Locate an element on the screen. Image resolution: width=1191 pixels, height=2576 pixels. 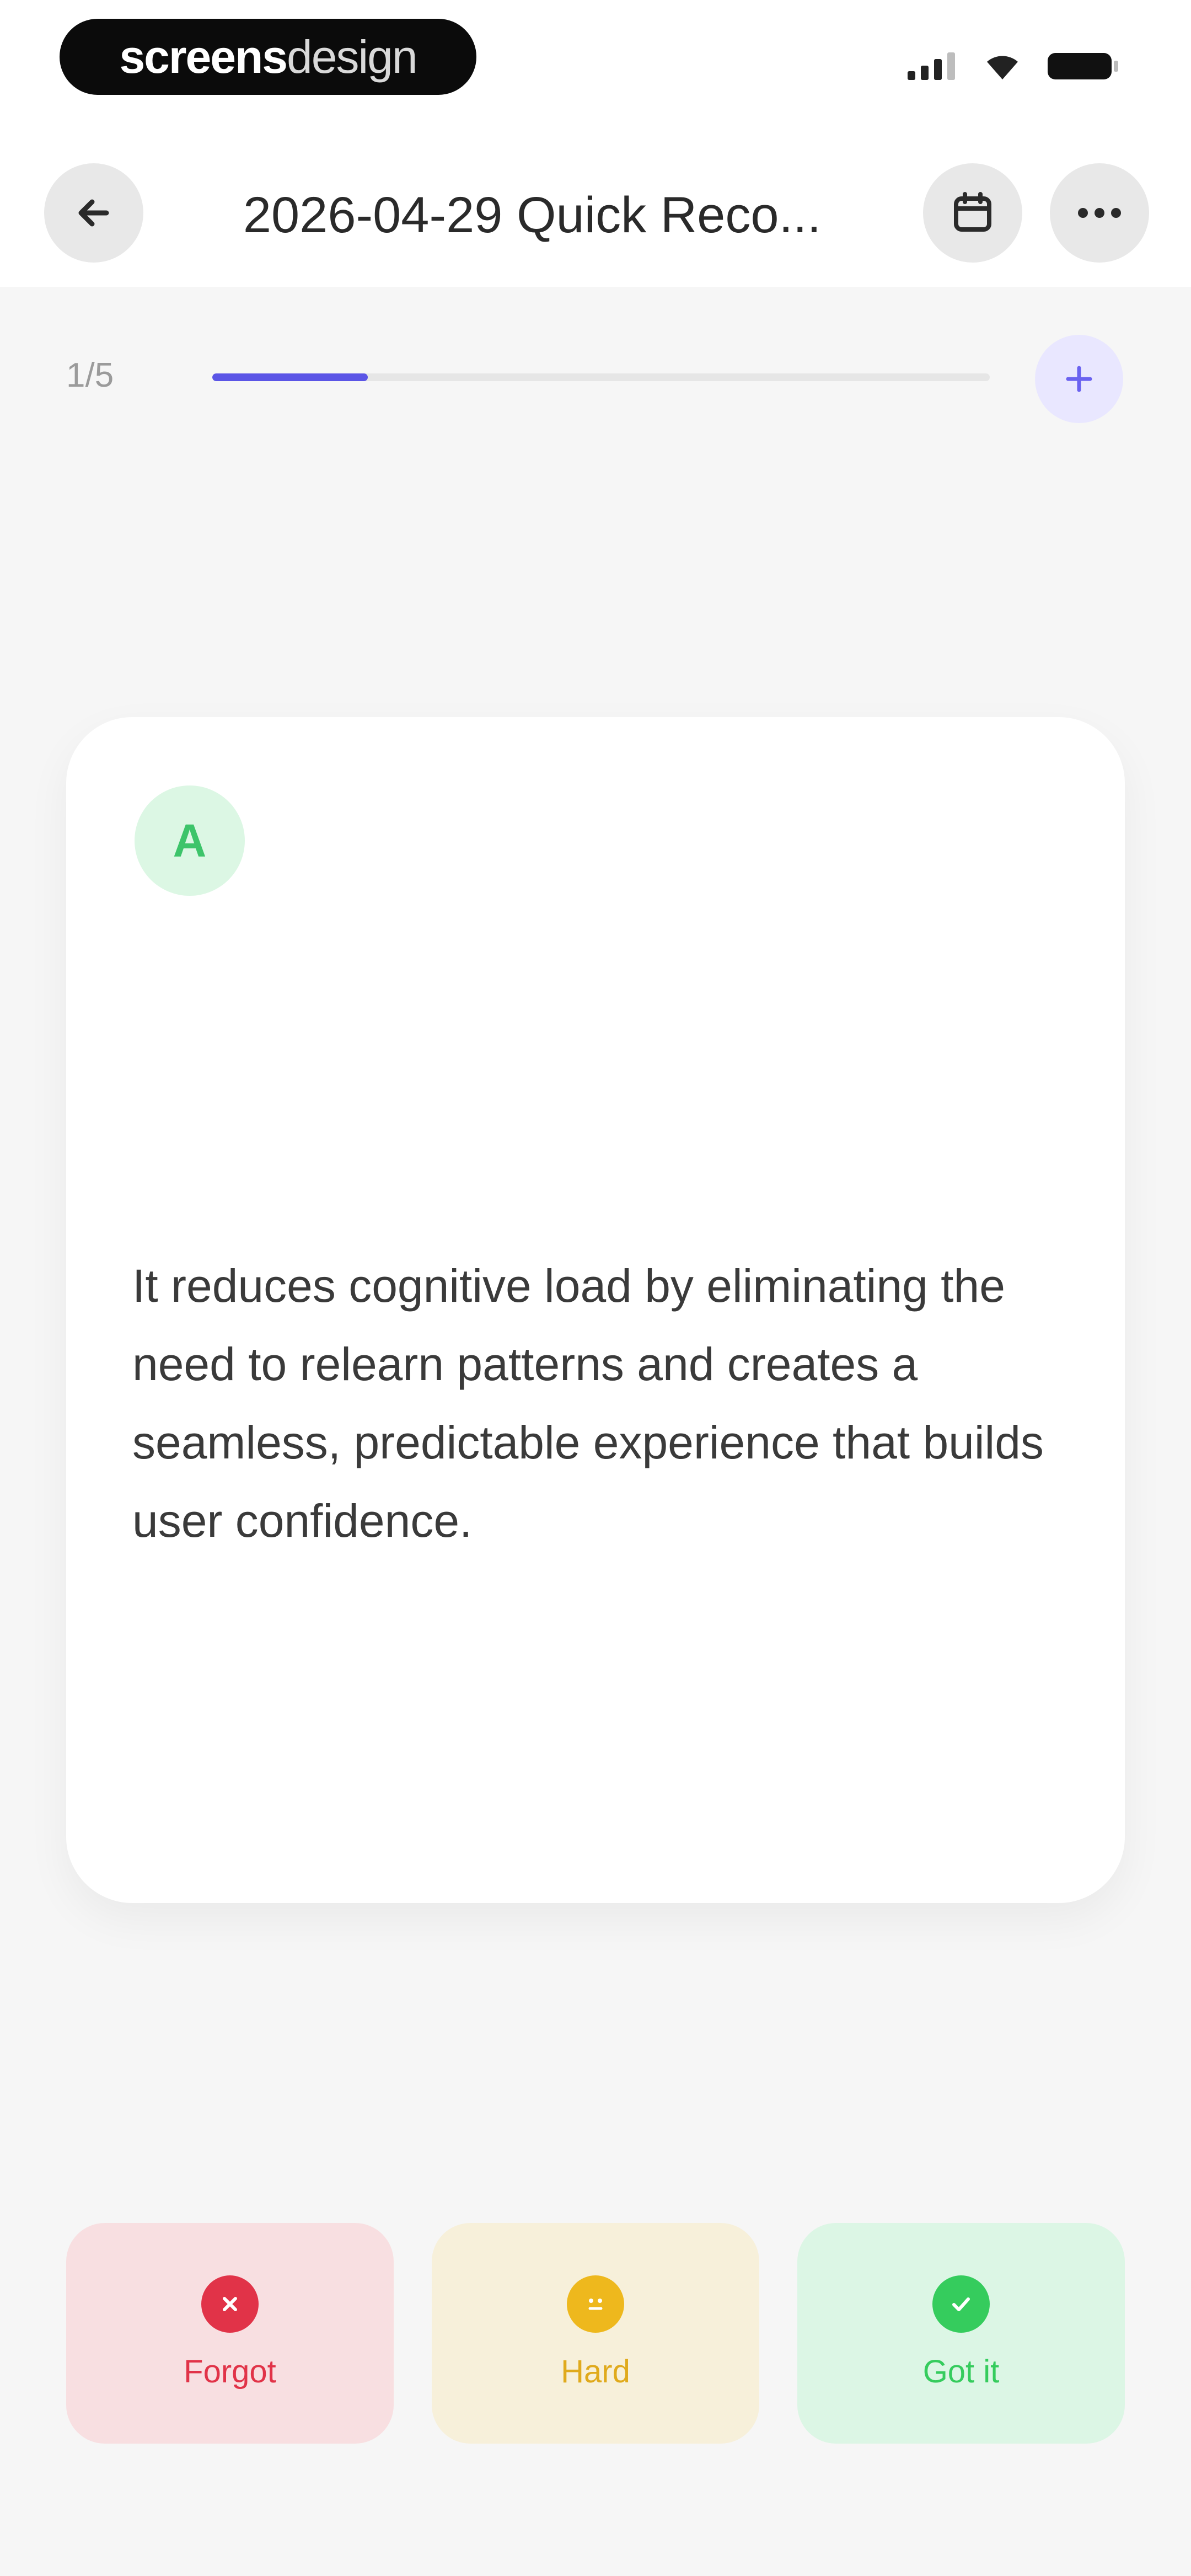
brand-logo-bold: screens is located at coordinates (203, 56).